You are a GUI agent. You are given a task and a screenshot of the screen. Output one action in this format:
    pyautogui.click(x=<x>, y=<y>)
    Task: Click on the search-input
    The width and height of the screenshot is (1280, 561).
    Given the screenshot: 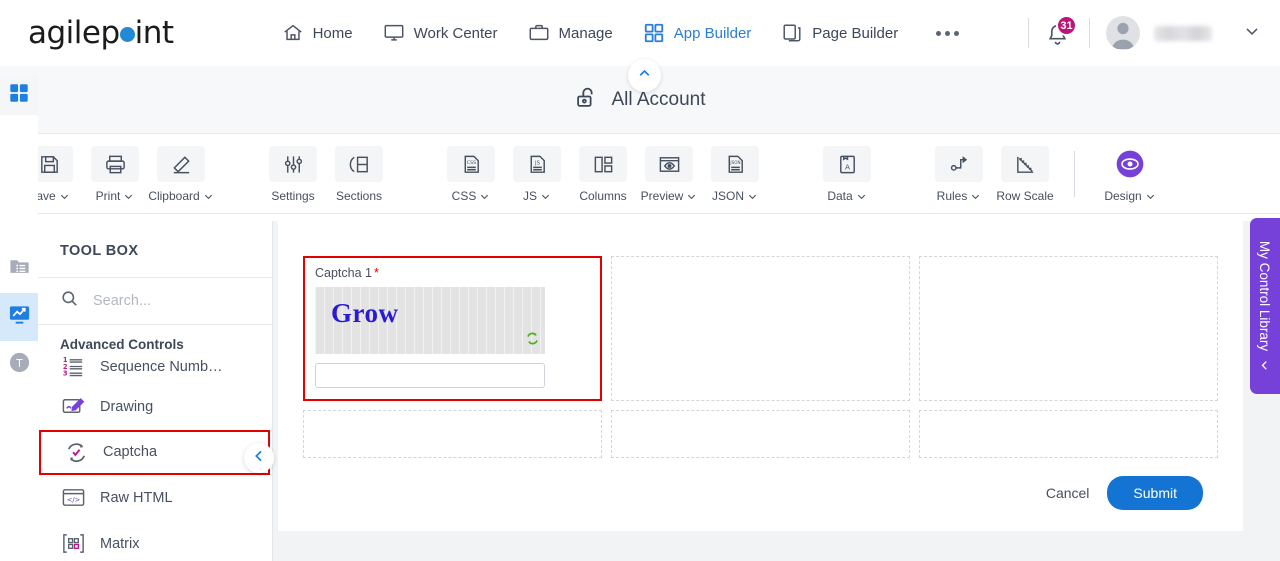 What is the action you would take?
    pyautogui.click(x=168, y=301)
    